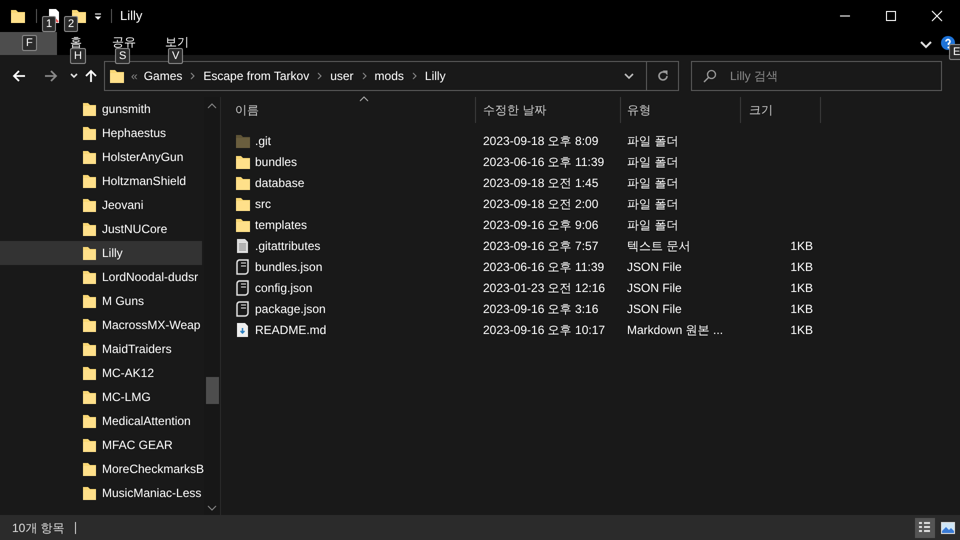 Image resolution: width=960 pixels, height=540 pixels. What do you see at coordinates (926, 45) in the screenshot?
I see `expand-ribbon-icon` at bounding box center [926, 45].